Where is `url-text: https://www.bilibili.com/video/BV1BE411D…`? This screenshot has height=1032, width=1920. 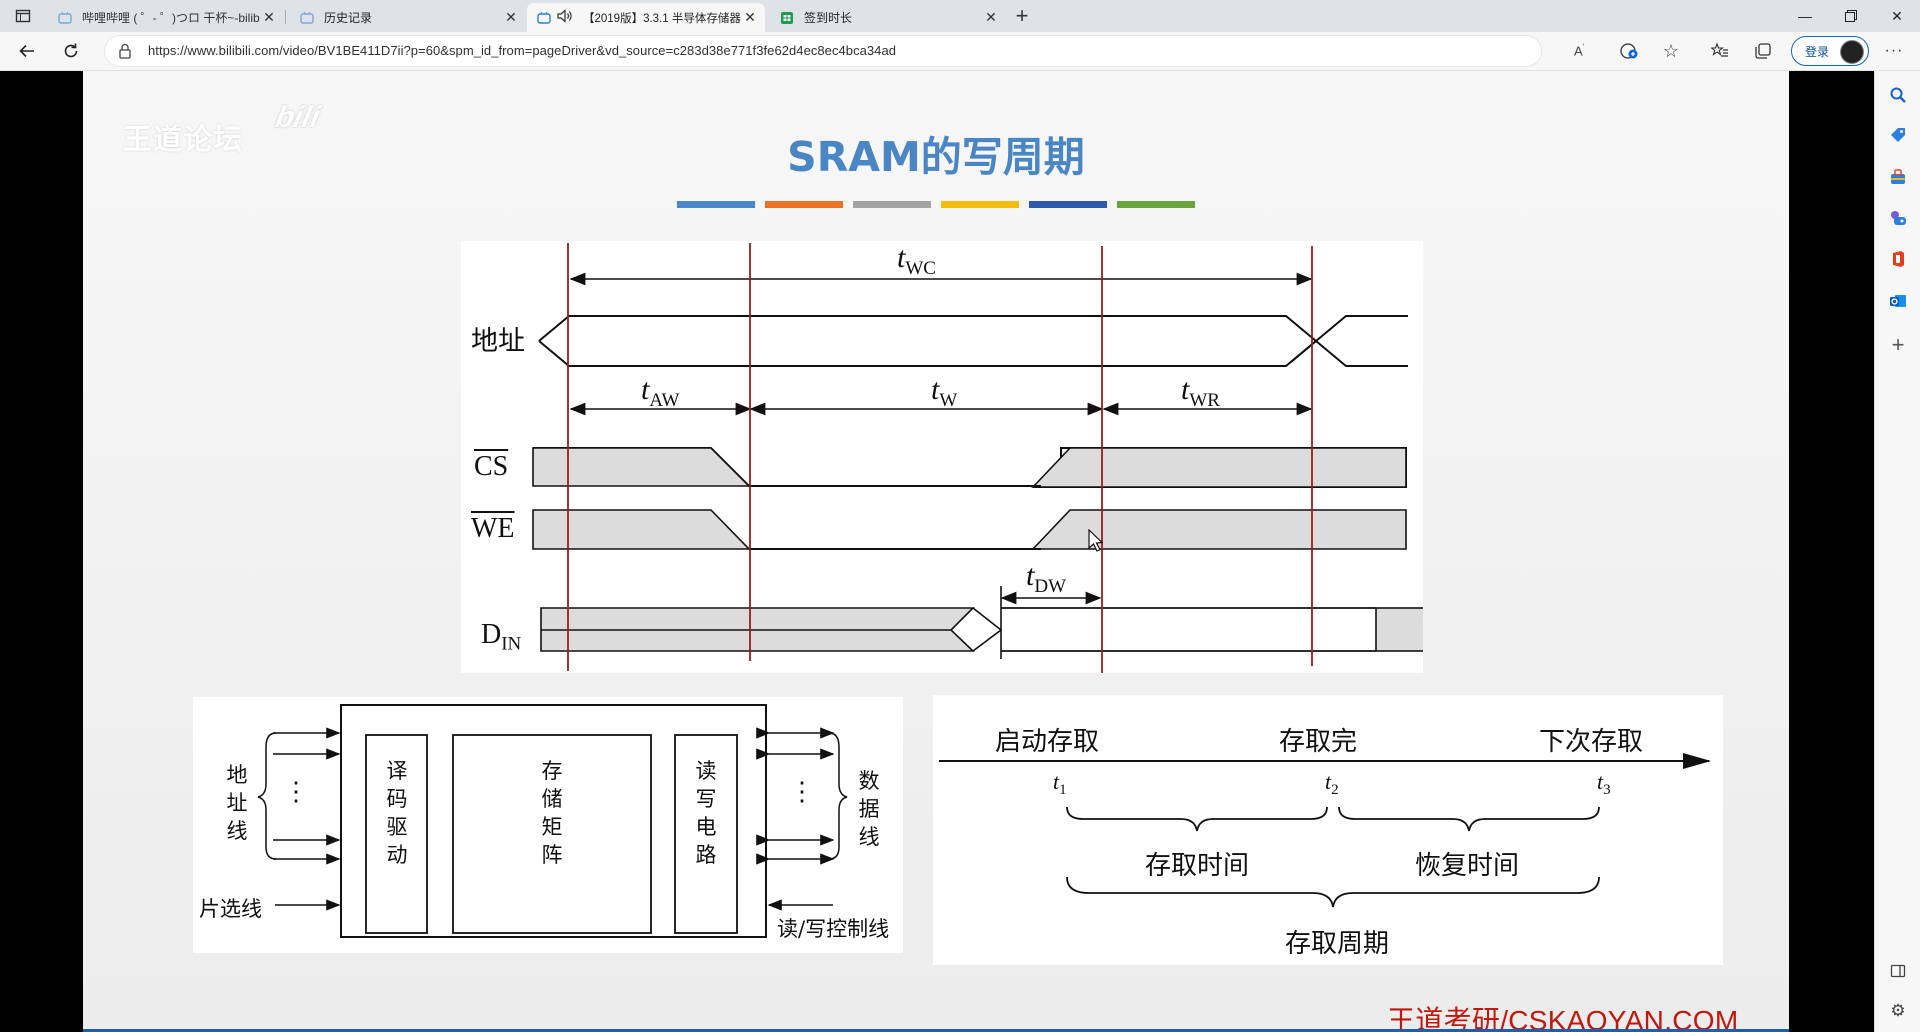 url-text: https://www.bilibili.com/video/BV1BE411D… is located at coordinates (522, 50).